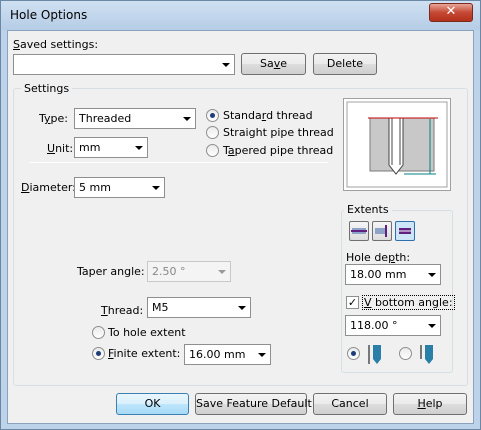 Image resolution: width=481 pixels, height=430 pixels. What do you see at coordinates (240, 15) in the screenshot?
I see `title-bar: Hole Options ✕` at bounding box center [240, 15].